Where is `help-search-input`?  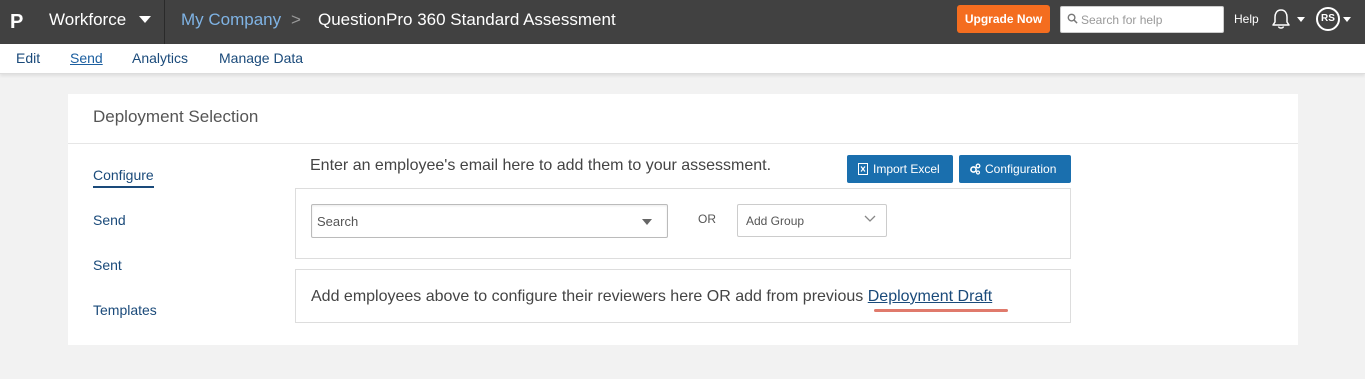 help-search-input is located at coordinates (1150, 19).